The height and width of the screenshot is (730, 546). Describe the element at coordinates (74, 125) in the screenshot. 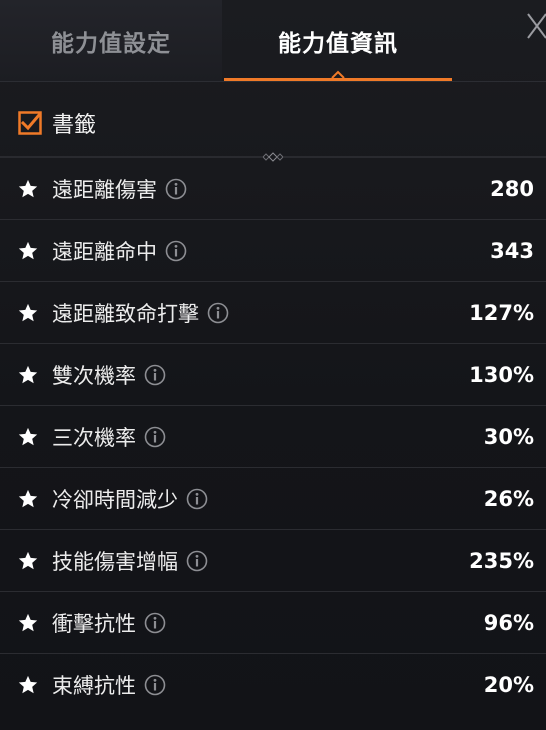

I see `bookmark-label: 書籤` at that location.